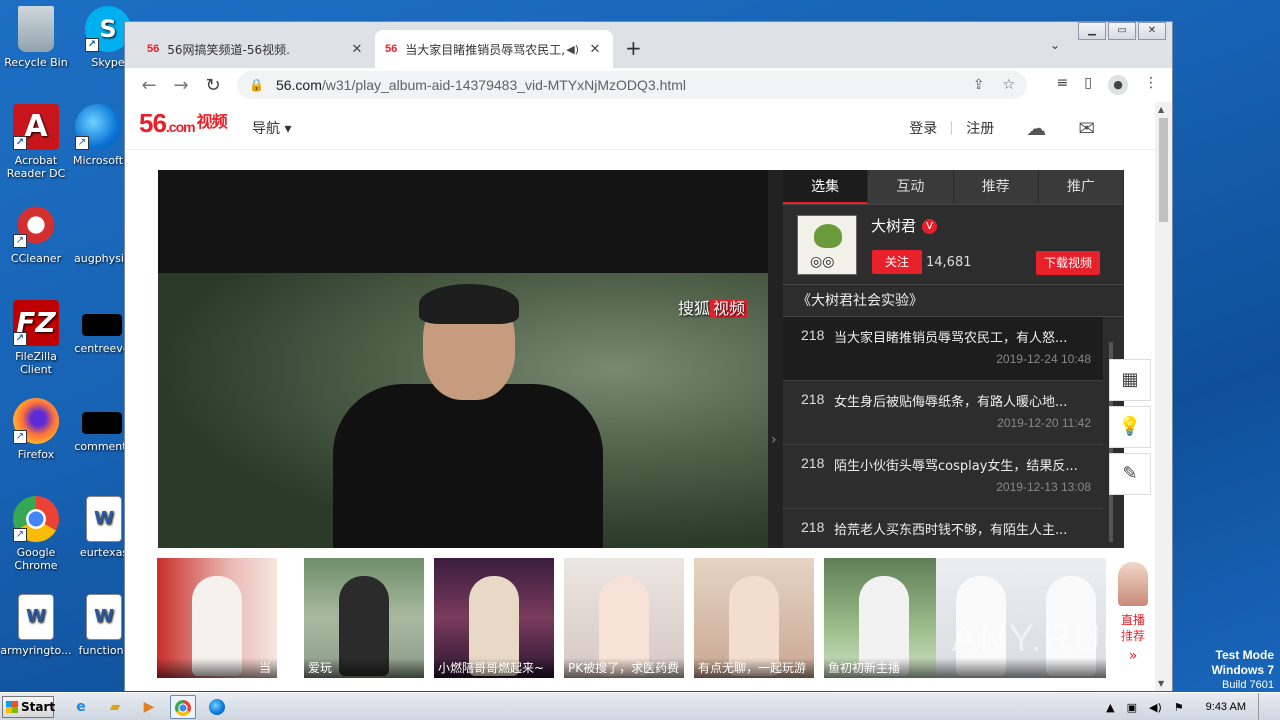  I want to click on panel-toggle: ›, so click(775, 359).